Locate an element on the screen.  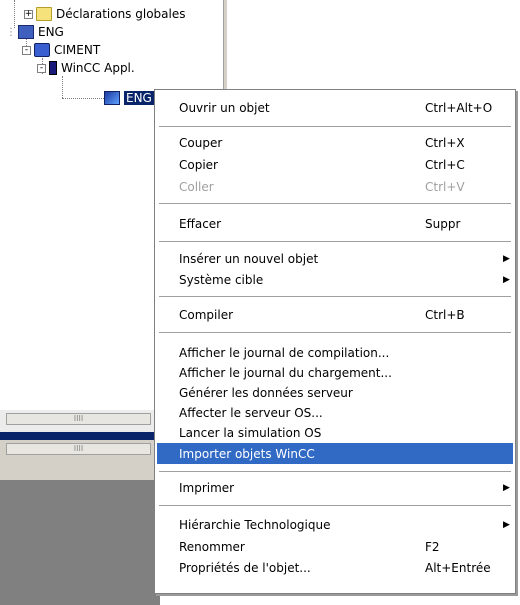
tree-node-label-selected: ENG is located at coordinates (139, 98).